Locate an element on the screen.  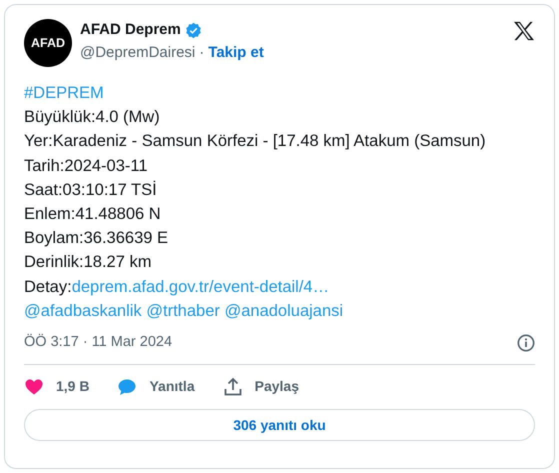
reply-button: Yanıtla is located at coordinates (156, 387).